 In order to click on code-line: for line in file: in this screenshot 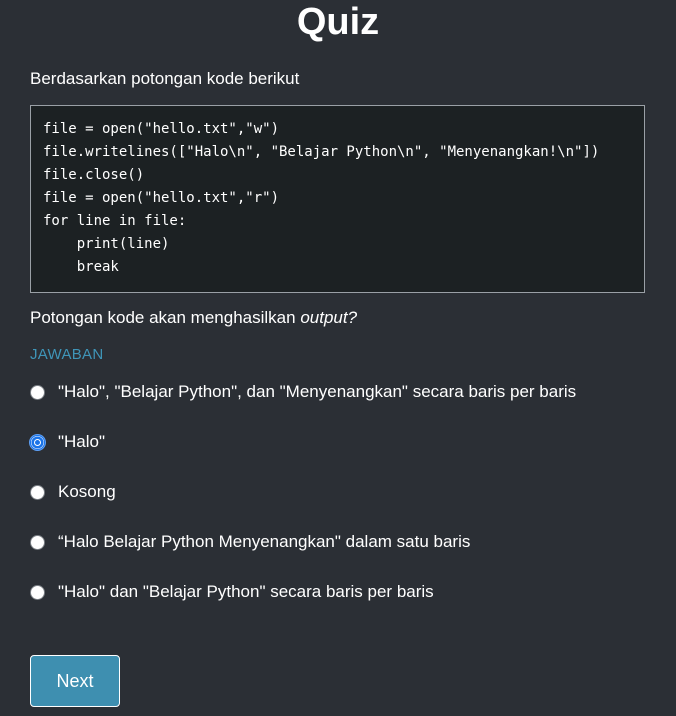, I will do `click(115, 221)`.